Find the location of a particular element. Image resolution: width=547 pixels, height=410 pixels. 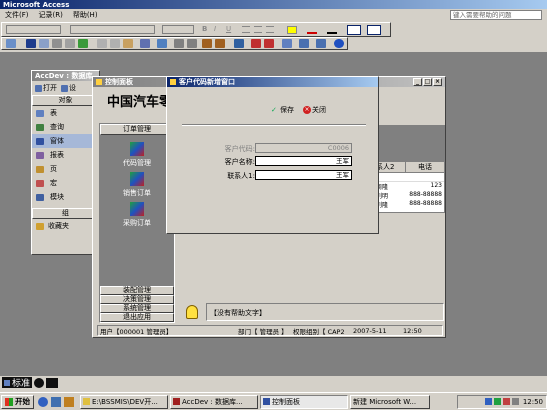

fill-color-icon is located at coordinates (292, 30).